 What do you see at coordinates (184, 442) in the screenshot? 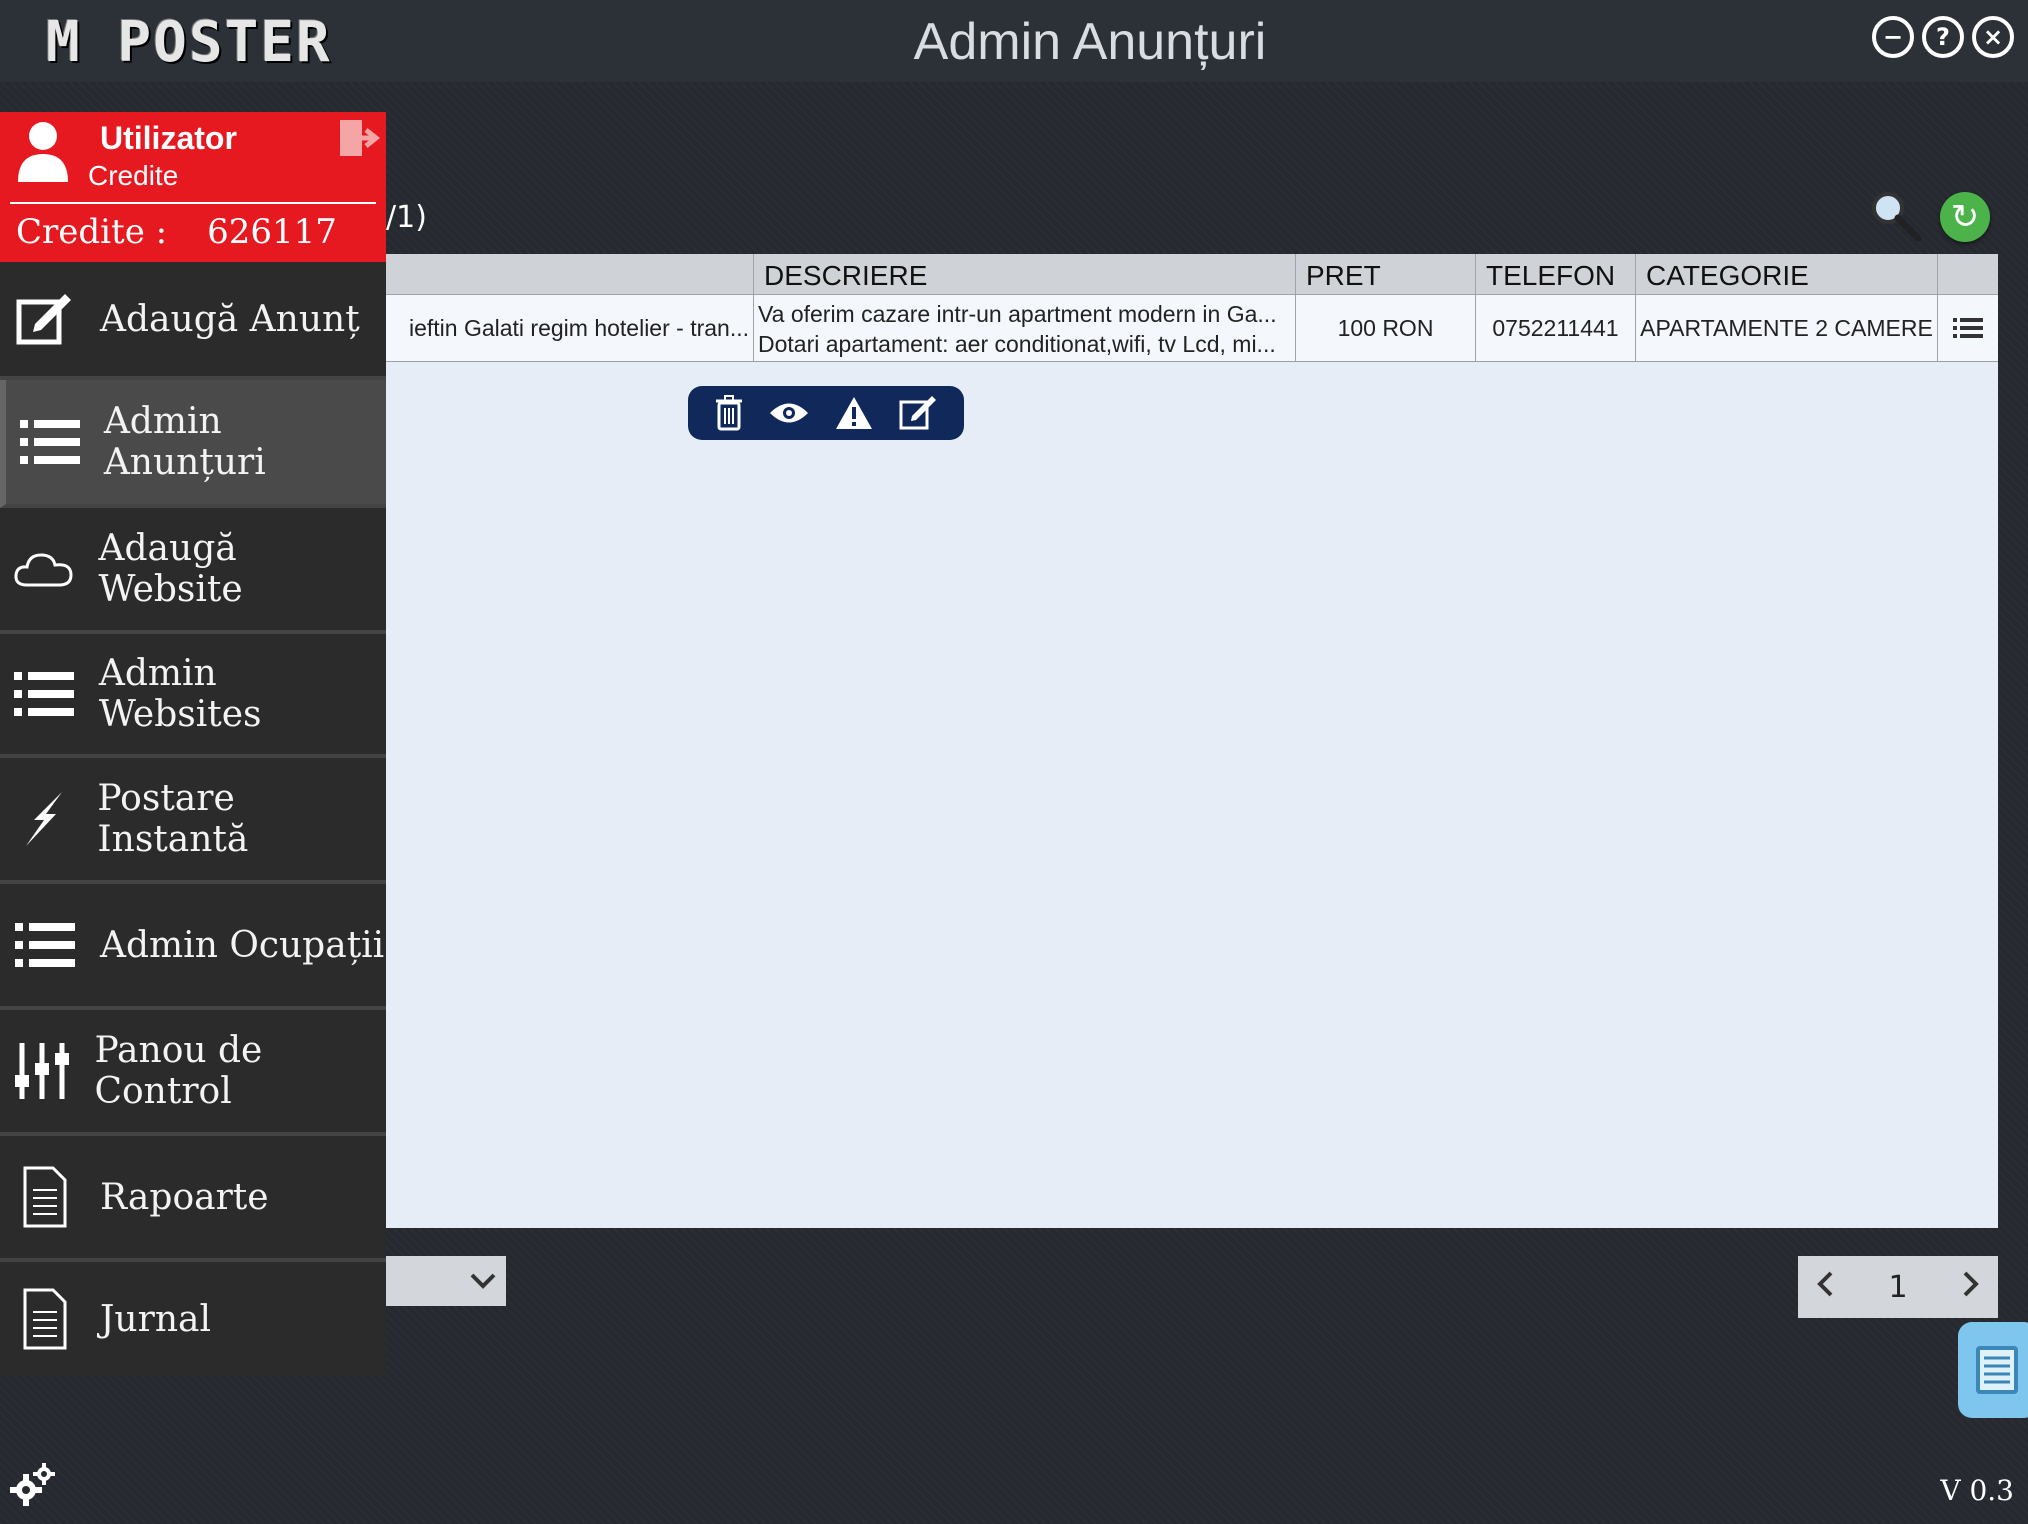
I see `nav-label: Admin Anunțuri` at bounding box center [184, 442].